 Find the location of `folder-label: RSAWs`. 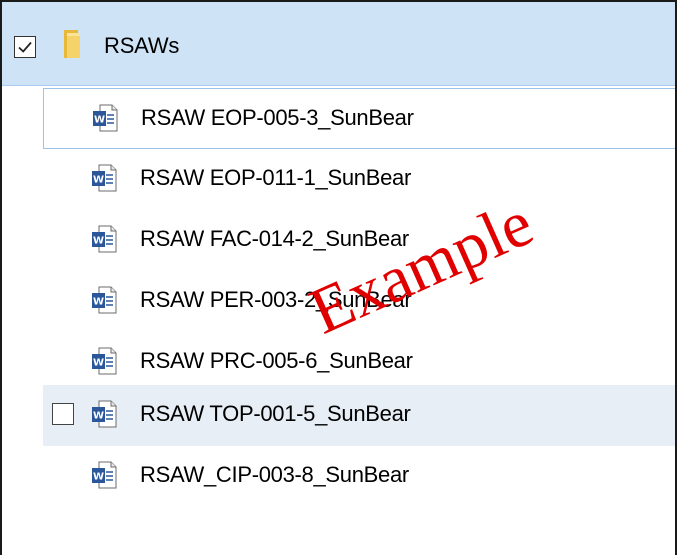

folder-label: RSAWs is located at coordinates (142, 45).